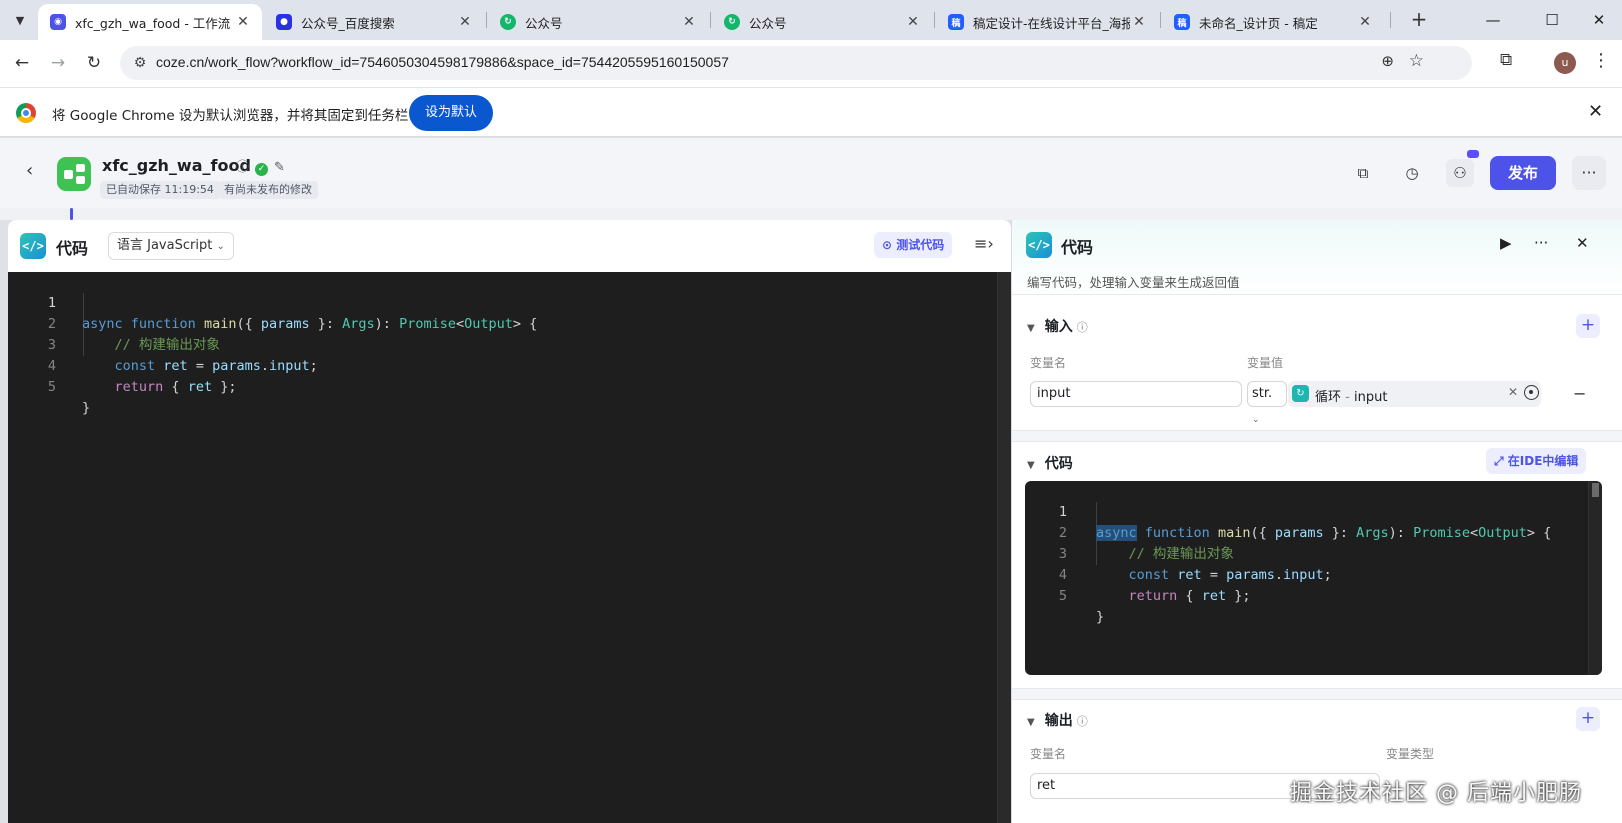 The height and width of the screenshot is (823, 1622). I want to click on remove-input-icon: −, so click(1579, 393).